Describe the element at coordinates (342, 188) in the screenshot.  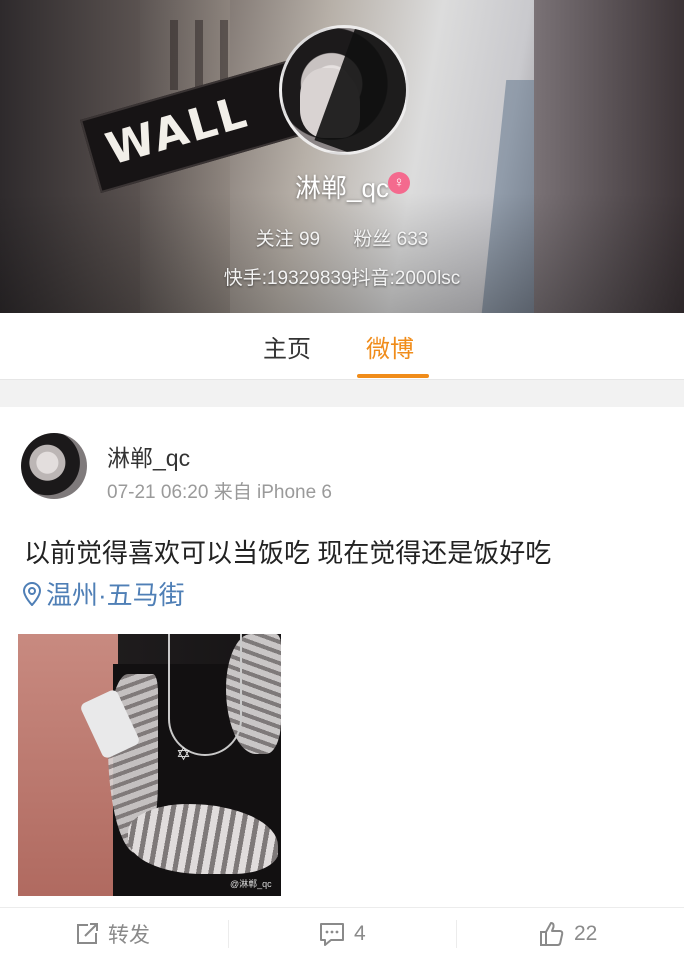
I see `profile-username: 淋郸_qc` at that location.